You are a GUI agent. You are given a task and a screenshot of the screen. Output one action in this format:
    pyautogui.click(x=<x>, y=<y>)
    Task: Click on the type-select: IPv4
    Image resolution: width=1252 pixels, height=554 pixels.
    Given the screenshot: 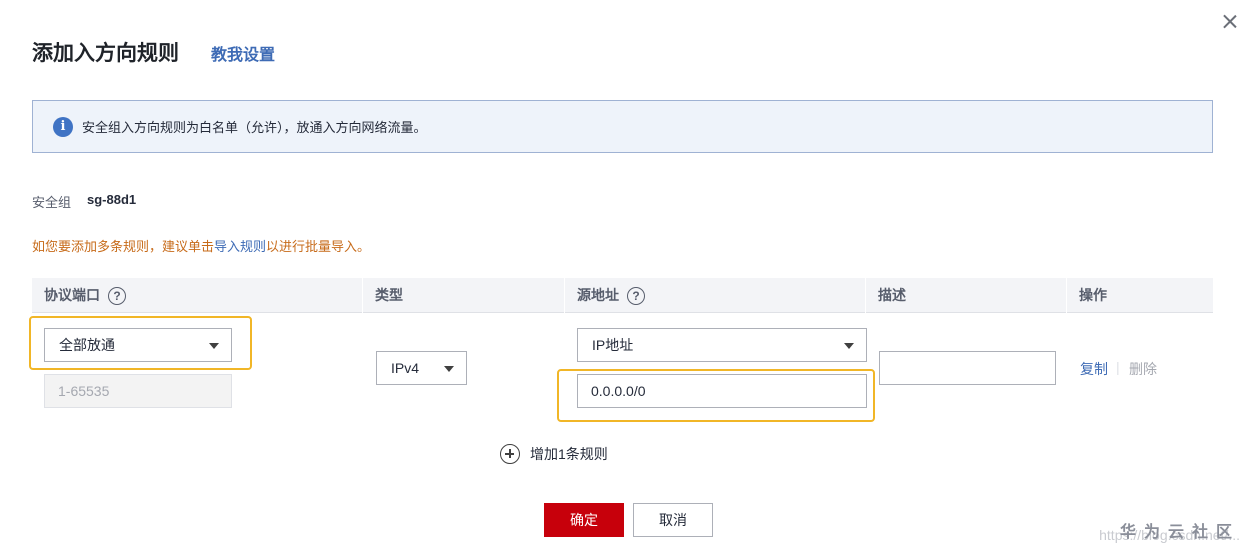 What is the action you would take?
    pyautogui.click(x=421, y=368)
    